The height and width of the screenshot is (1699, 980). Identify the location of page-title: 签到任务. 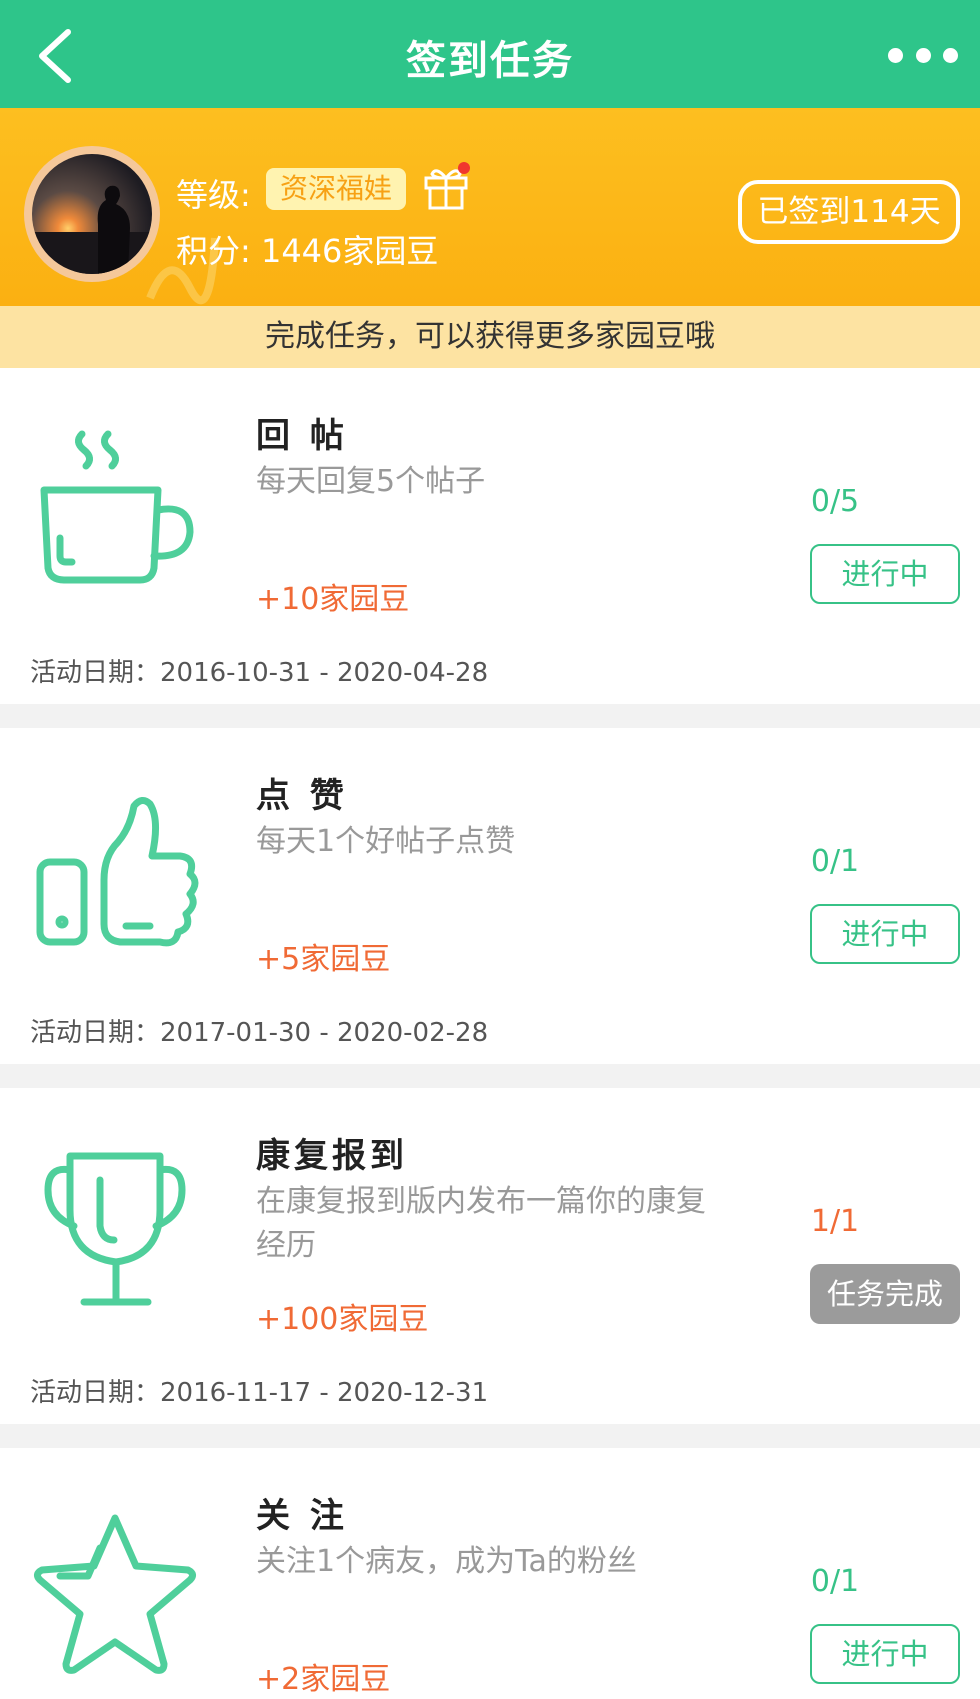
(490, 61).